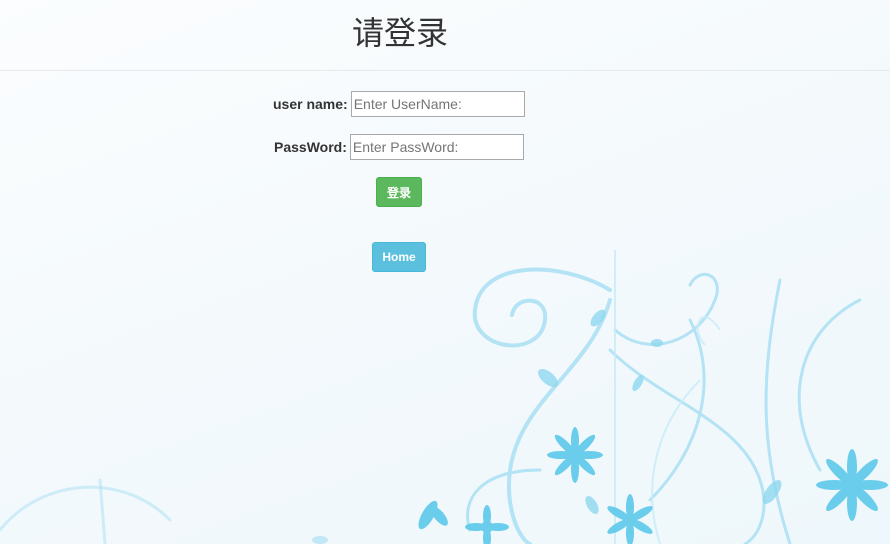  Describe the element at coordinates (437, 104) in the screenshot. I see `username-input` at that location.